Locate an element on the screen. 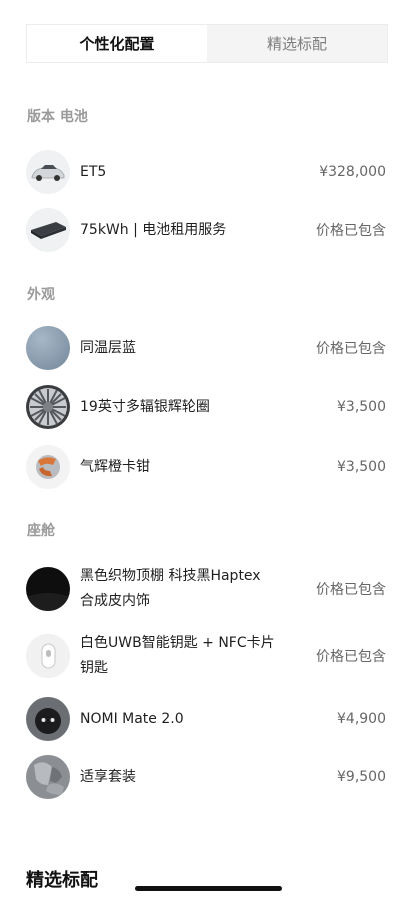 This screenshot has height=900, width=415. option-label: 气辉橙卡钳 is located at coordinates (115, 466).